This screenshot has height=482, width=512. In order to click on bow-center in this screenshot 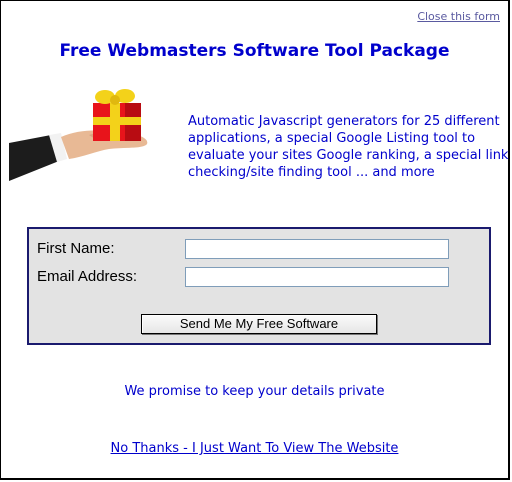, I will do `click(115, 100)`.